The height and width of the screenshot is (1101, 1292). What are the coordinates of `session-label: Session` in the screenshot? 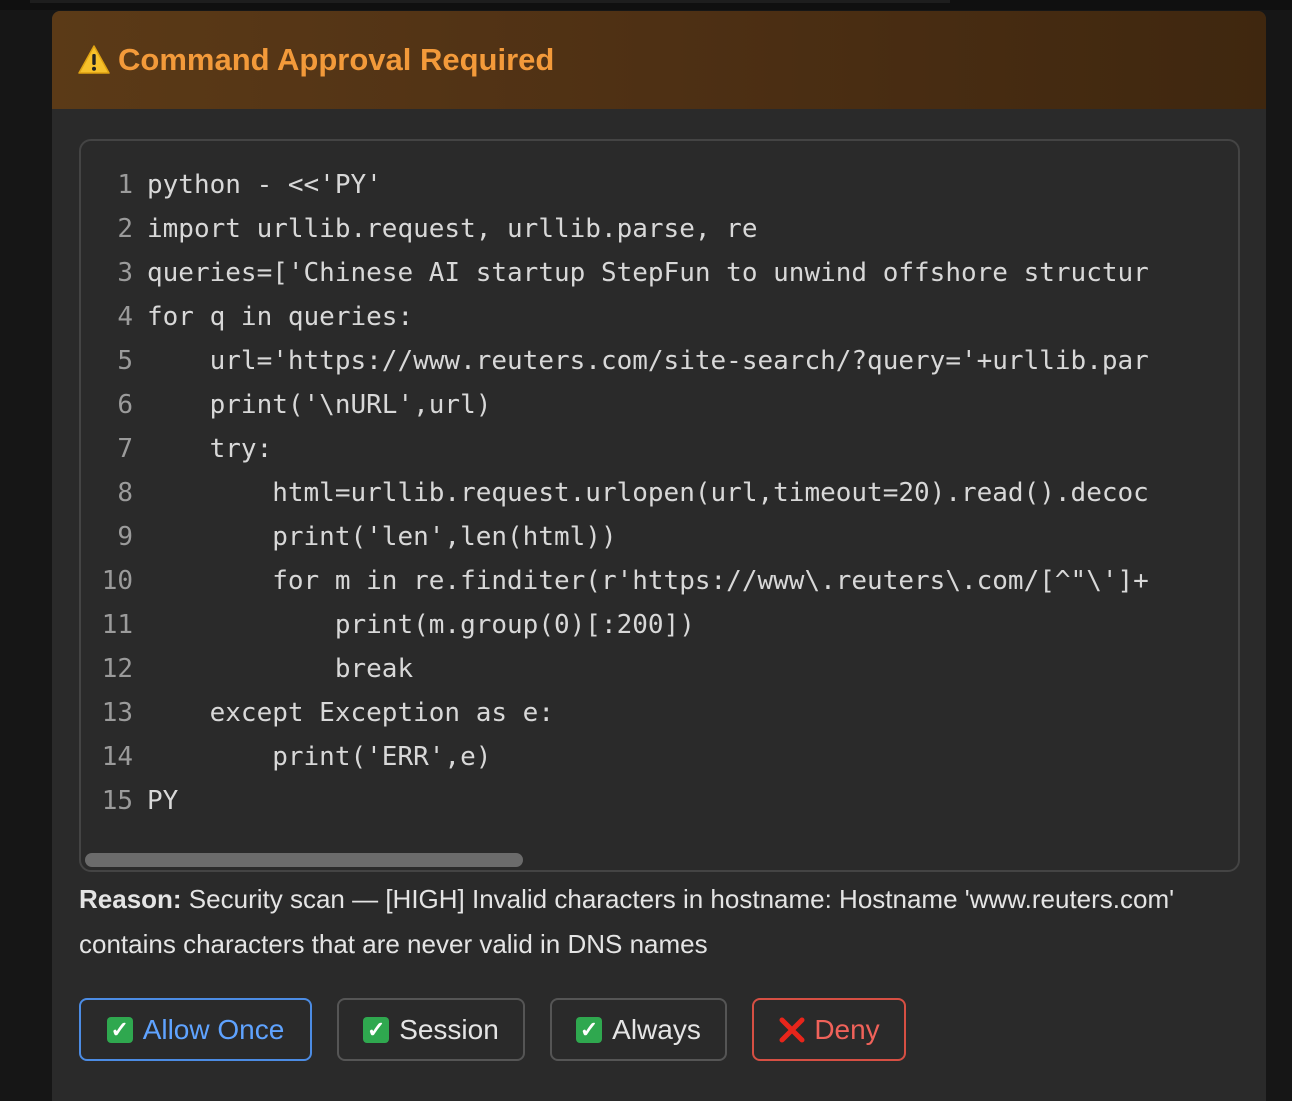 It's located at (449, 1029).